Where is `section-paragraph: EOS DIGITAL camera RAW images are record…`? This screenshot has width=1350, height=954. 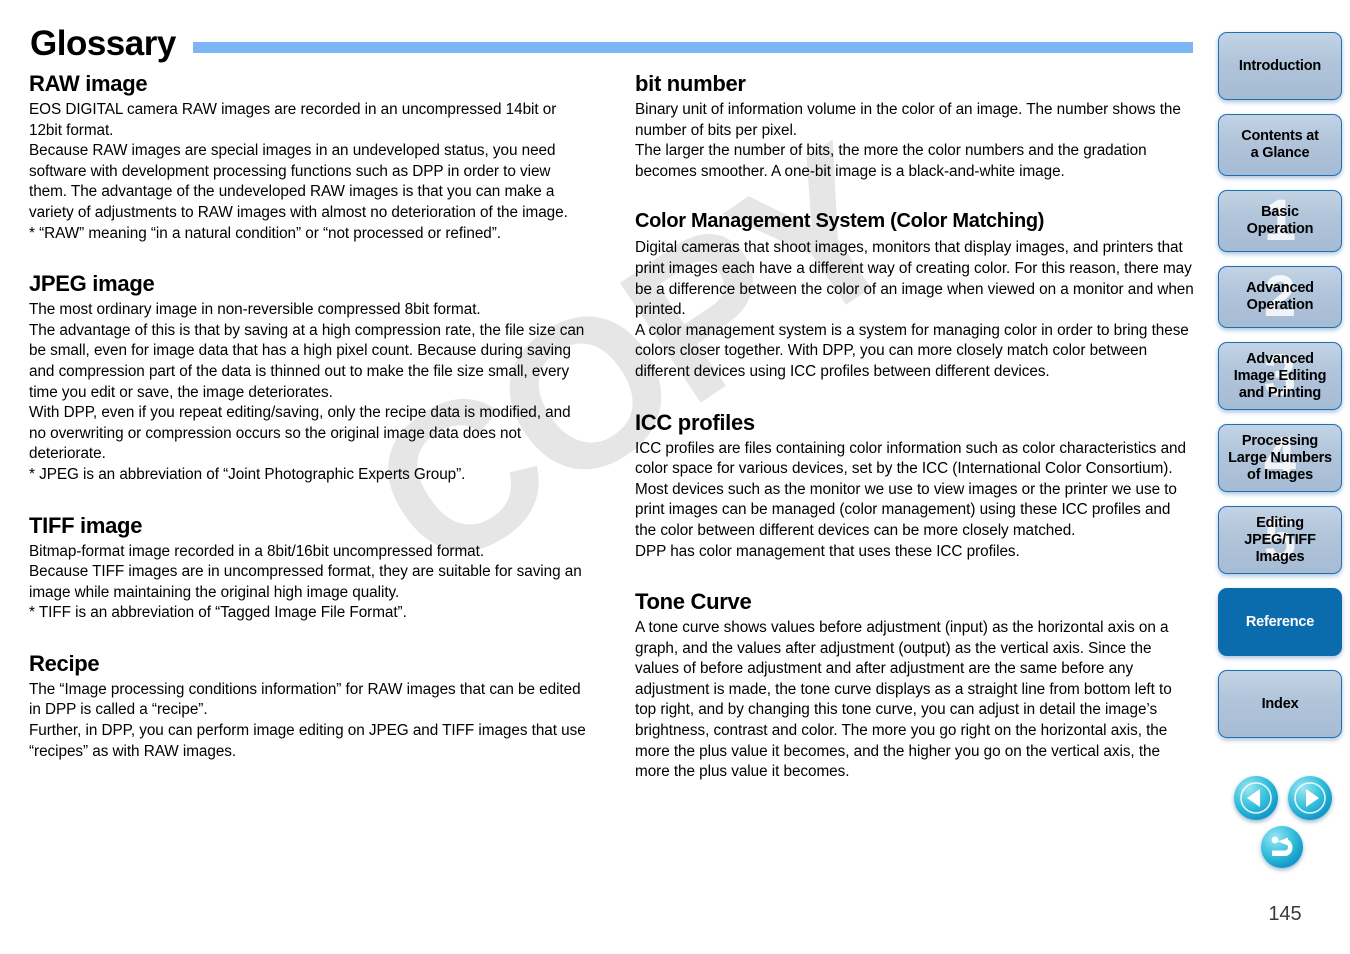
section-paragraph: EOS DIGITAL camera RAW images are record… is located at coordinates (293, 120).